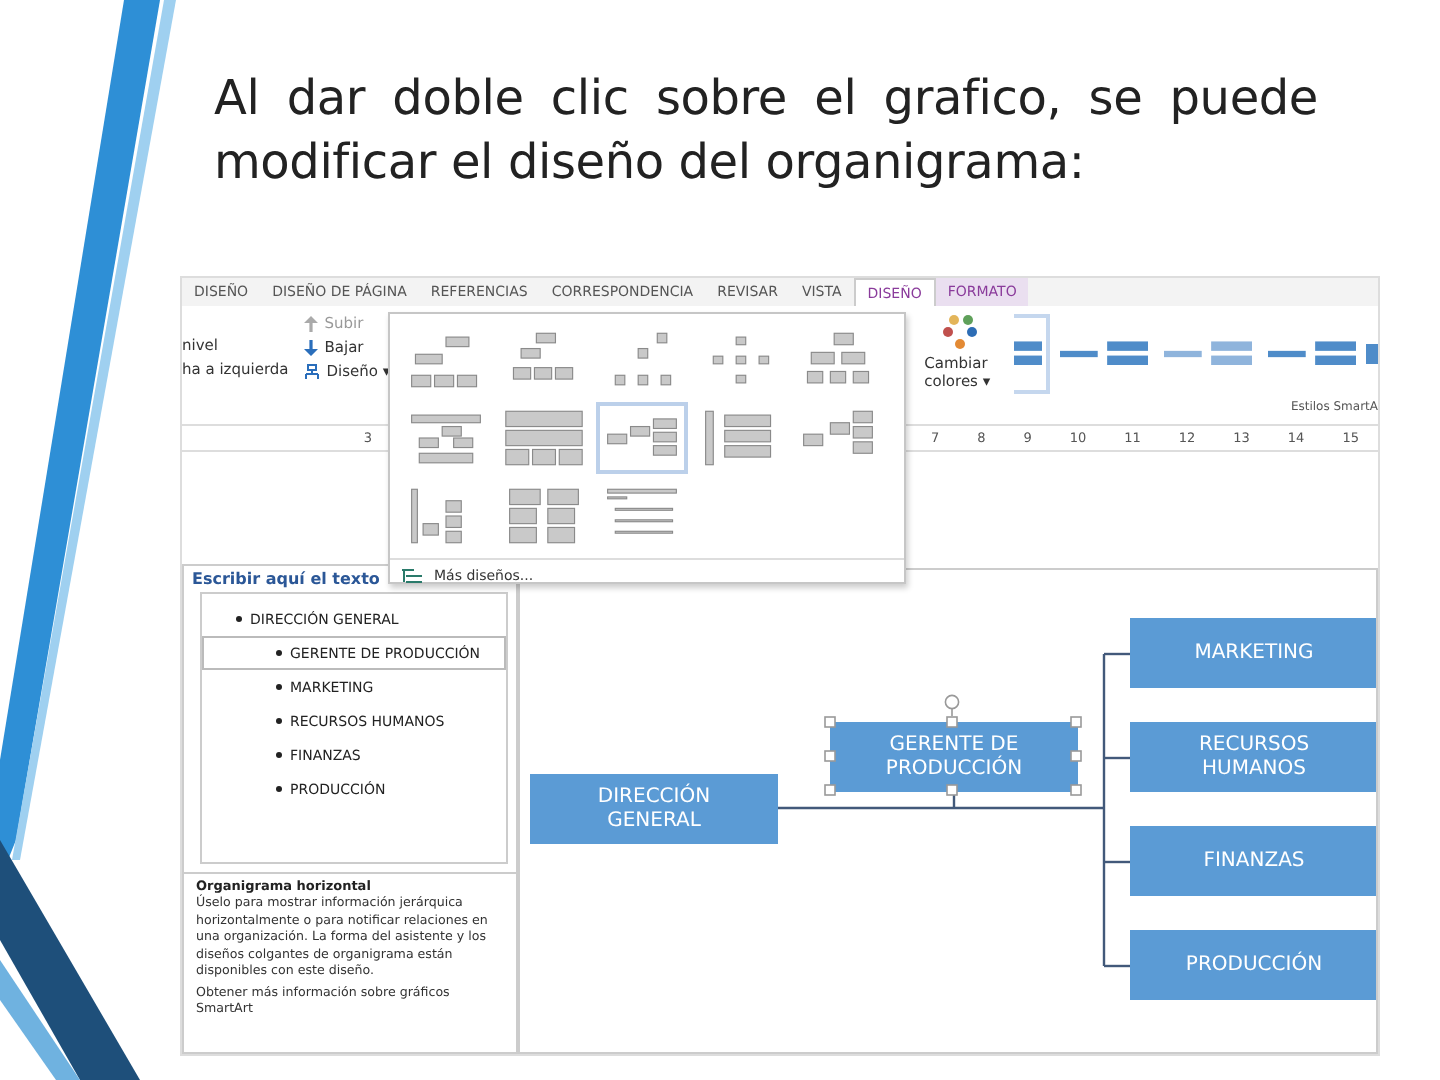 The height and width of the screenshot is (1080, 1440). What do you see at coordinates (311, 323) in the screenshot?
I see `up-arrow-icon` at bounding box center [311, 323].